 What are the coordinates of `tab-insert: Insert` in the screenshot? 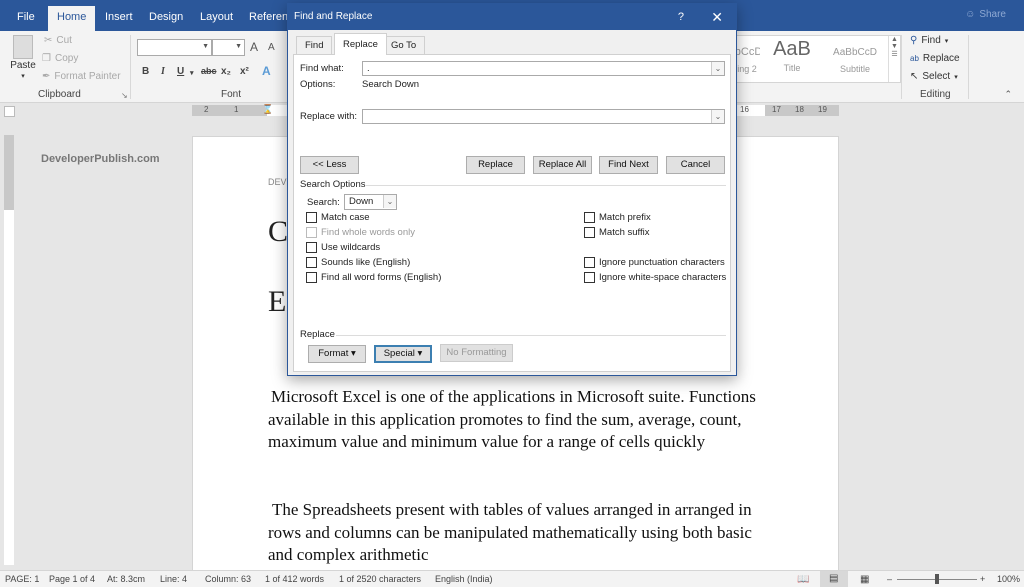 It's located at (119, 18).